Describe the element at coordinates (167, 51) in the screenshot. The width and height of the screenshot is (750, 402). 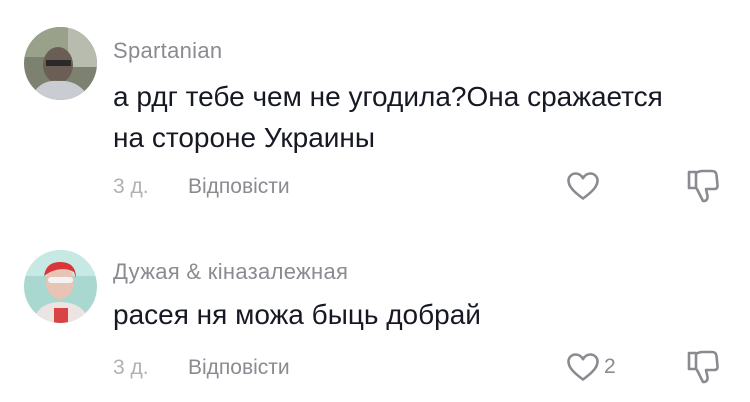
I see `comment-username: Spartanian` at that location.